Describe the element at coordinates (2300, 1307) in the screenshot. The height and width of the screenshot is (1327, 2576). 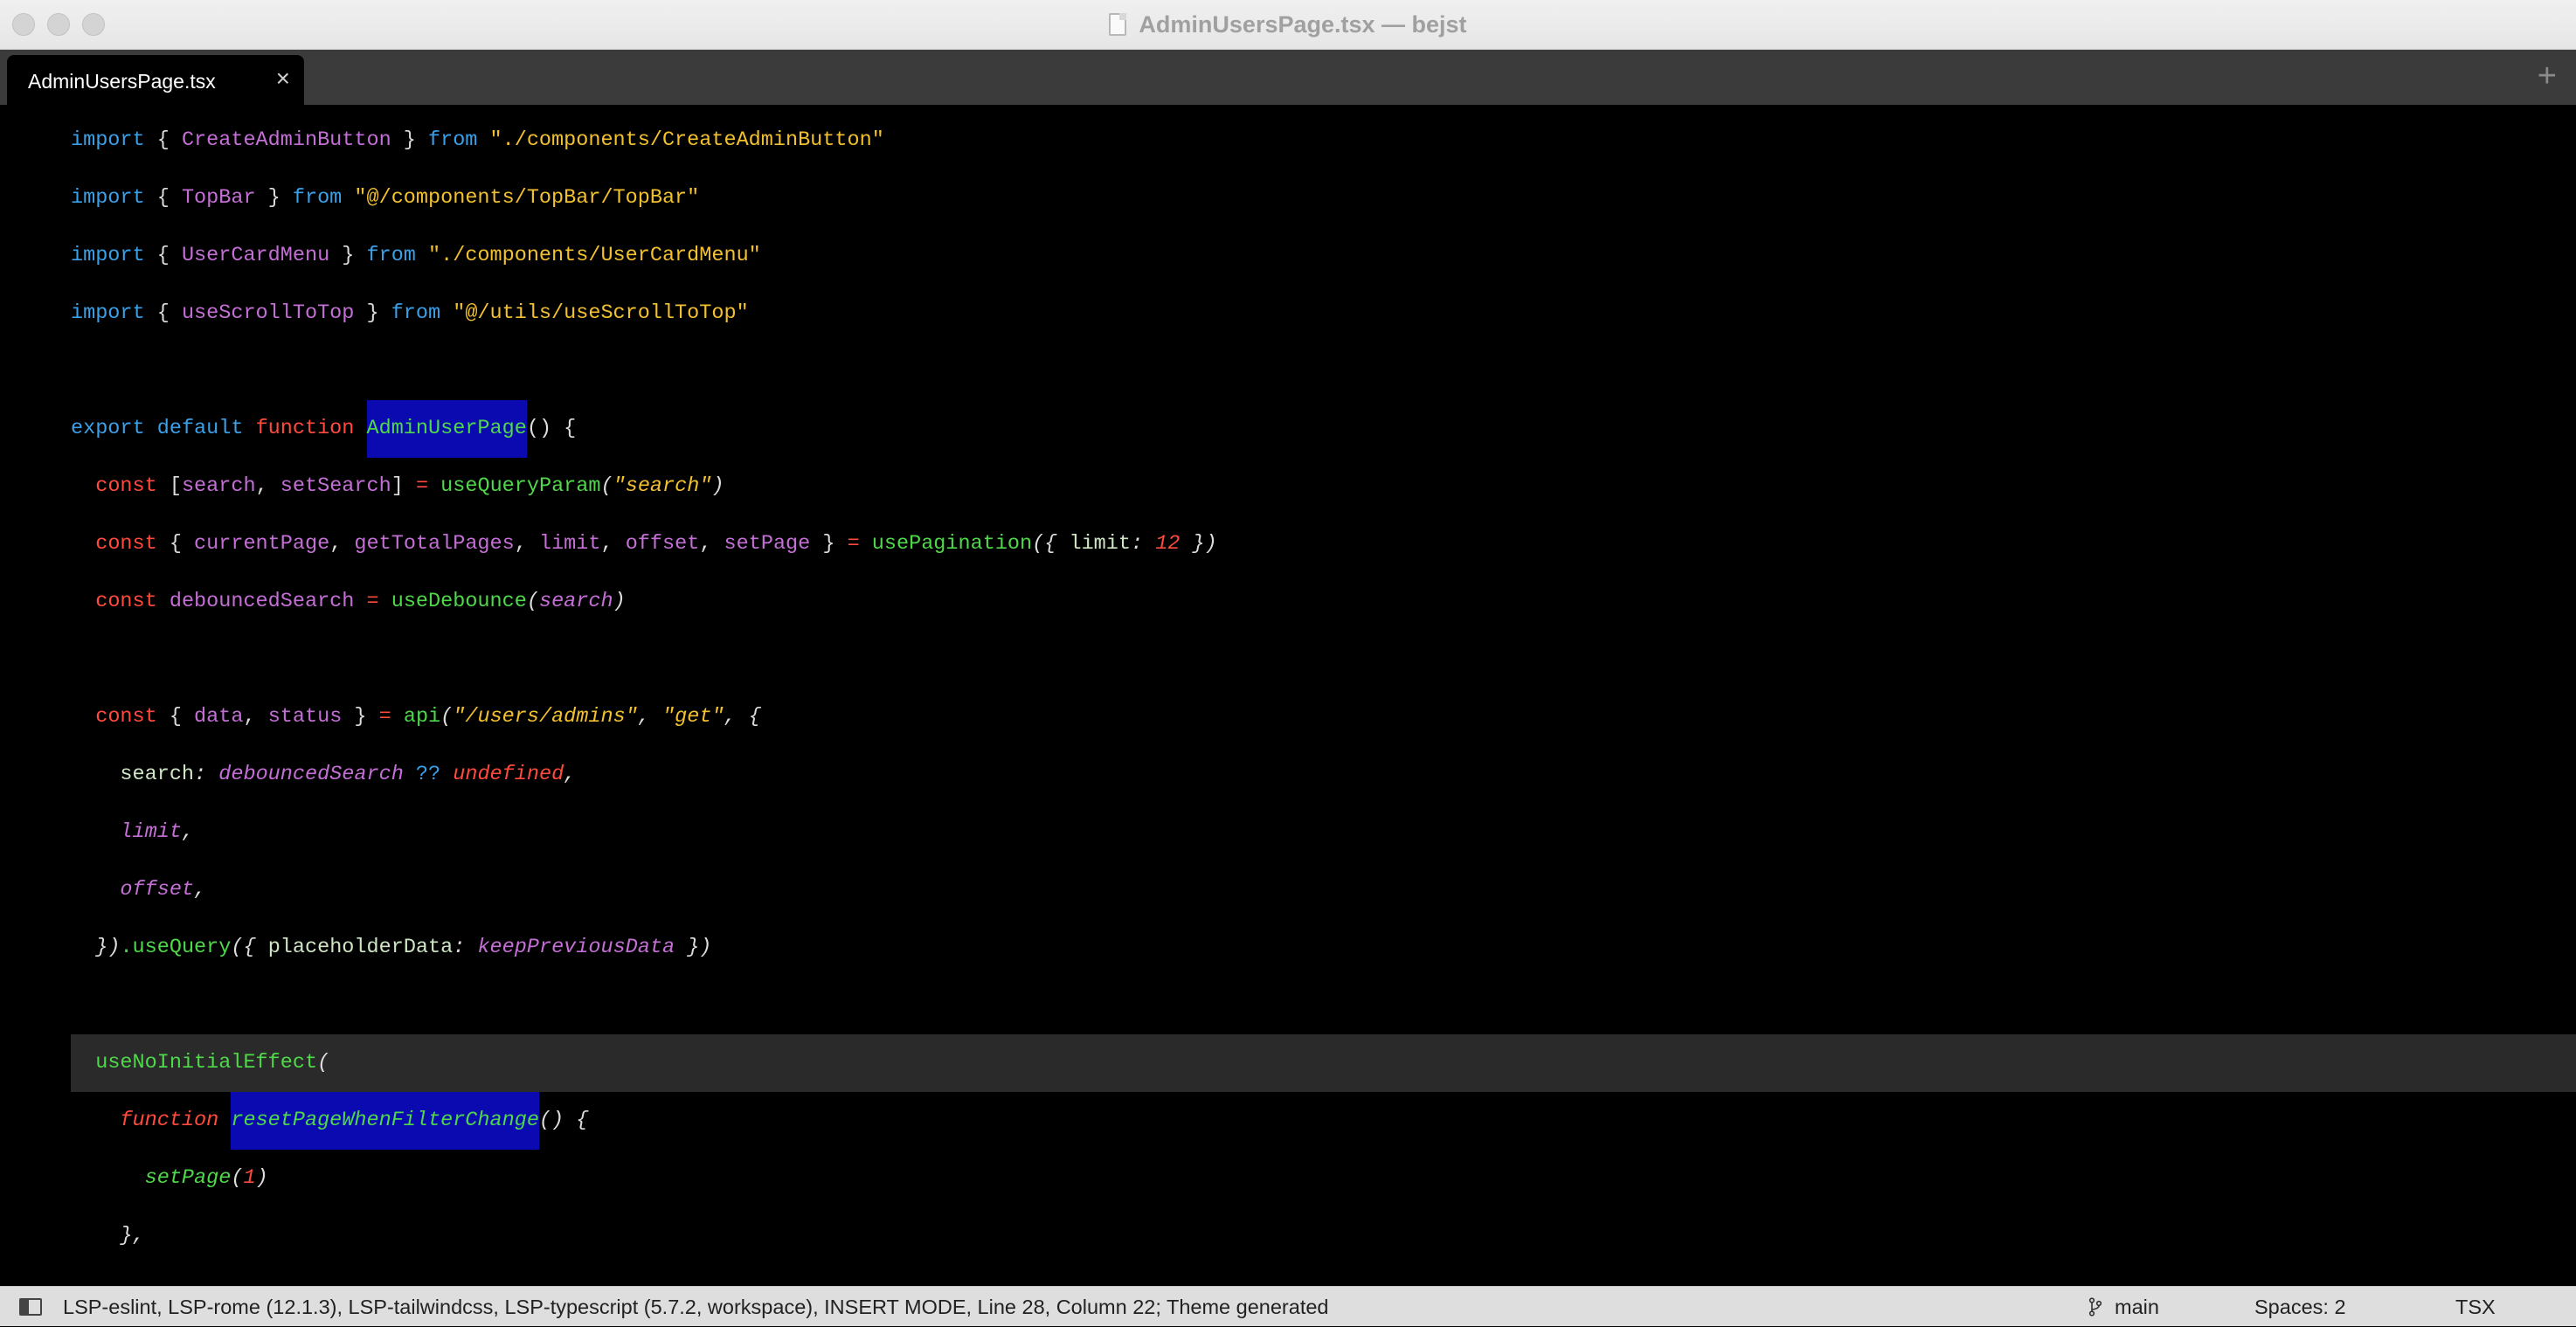
I see `indentation-setting: Spaces: 2` at that location.